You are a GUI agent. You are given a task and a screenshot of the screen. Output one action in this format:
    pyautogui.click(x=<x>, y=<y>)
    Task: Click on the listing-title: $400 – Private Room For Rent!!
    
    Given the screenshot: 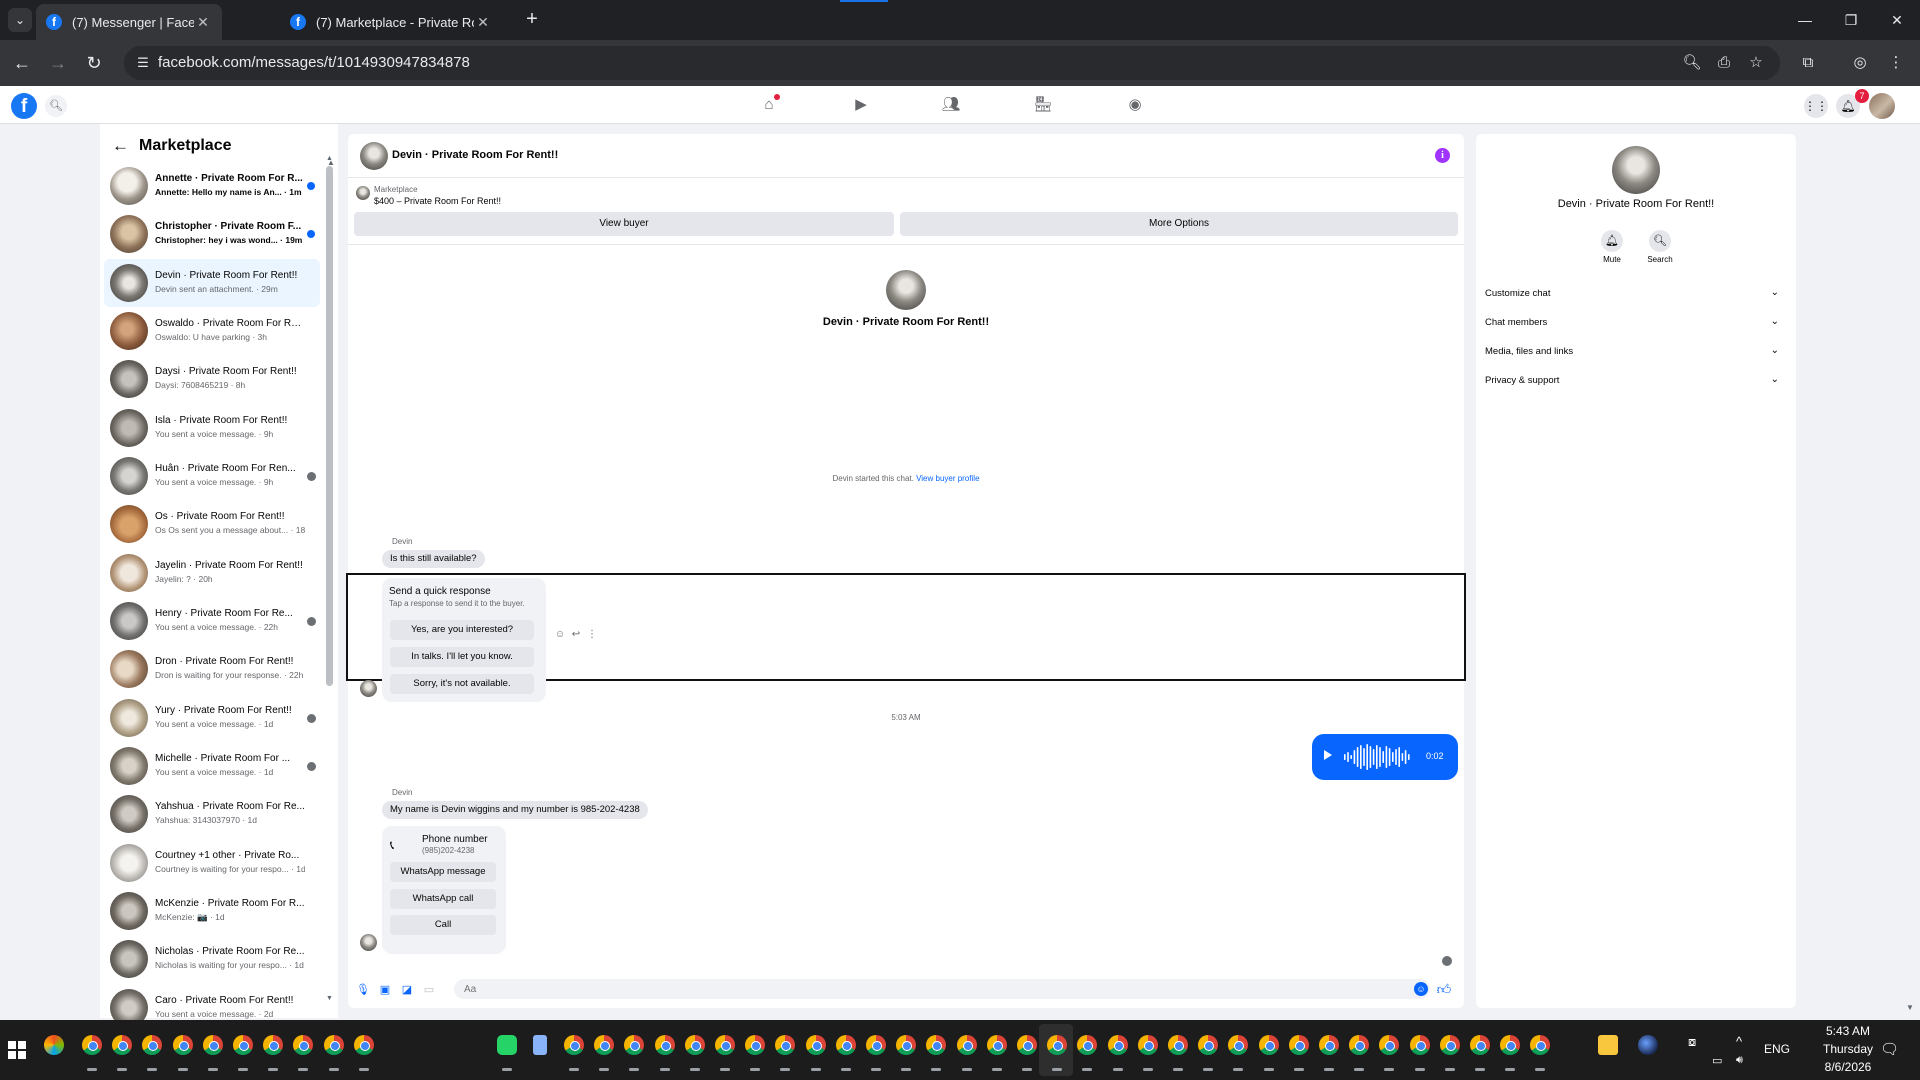 What is the action you would take?
    pyautogui.click(x=437, y=201)
    